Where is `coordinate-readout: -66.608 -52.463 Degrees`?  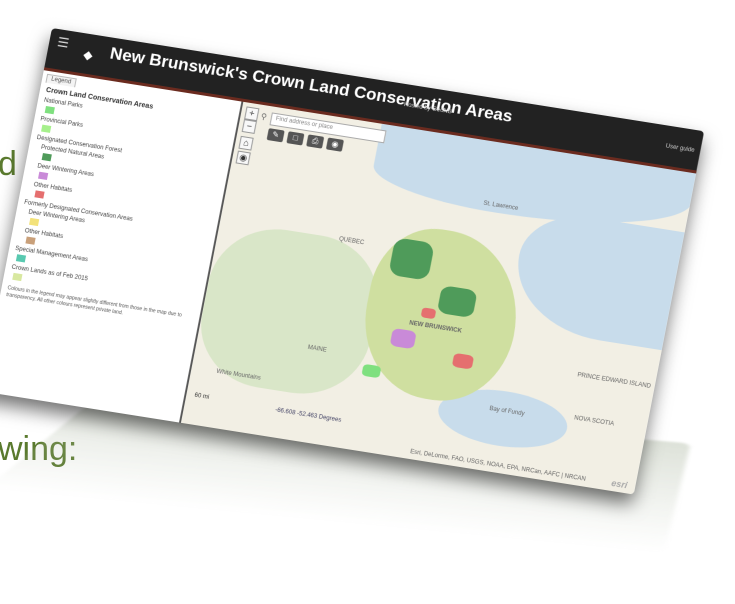 coordinate-readout: -66.608 -52.463 Degrees is located at coordinates (308, 415).